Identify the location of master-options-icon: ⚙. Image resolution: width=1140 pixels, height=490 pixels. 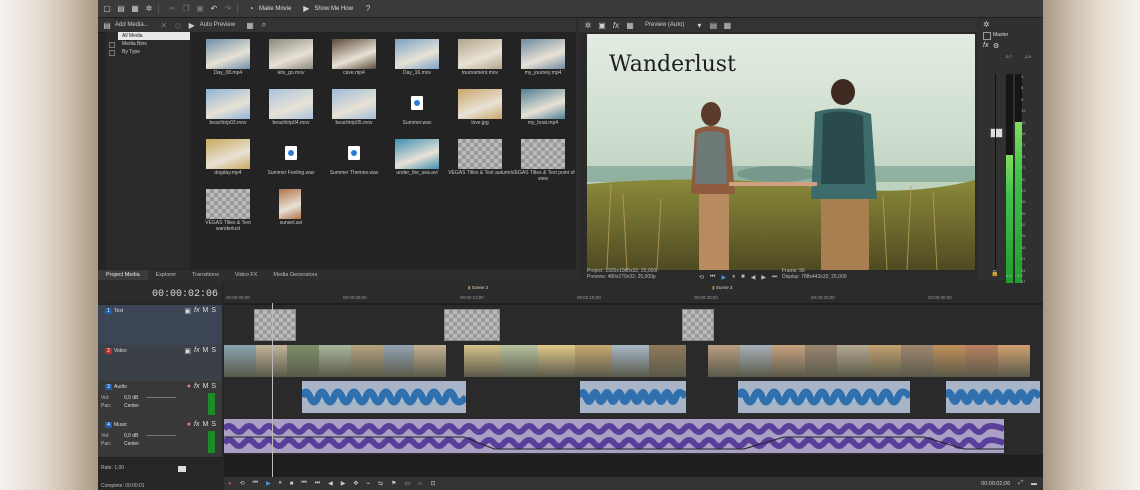
(996, 46).